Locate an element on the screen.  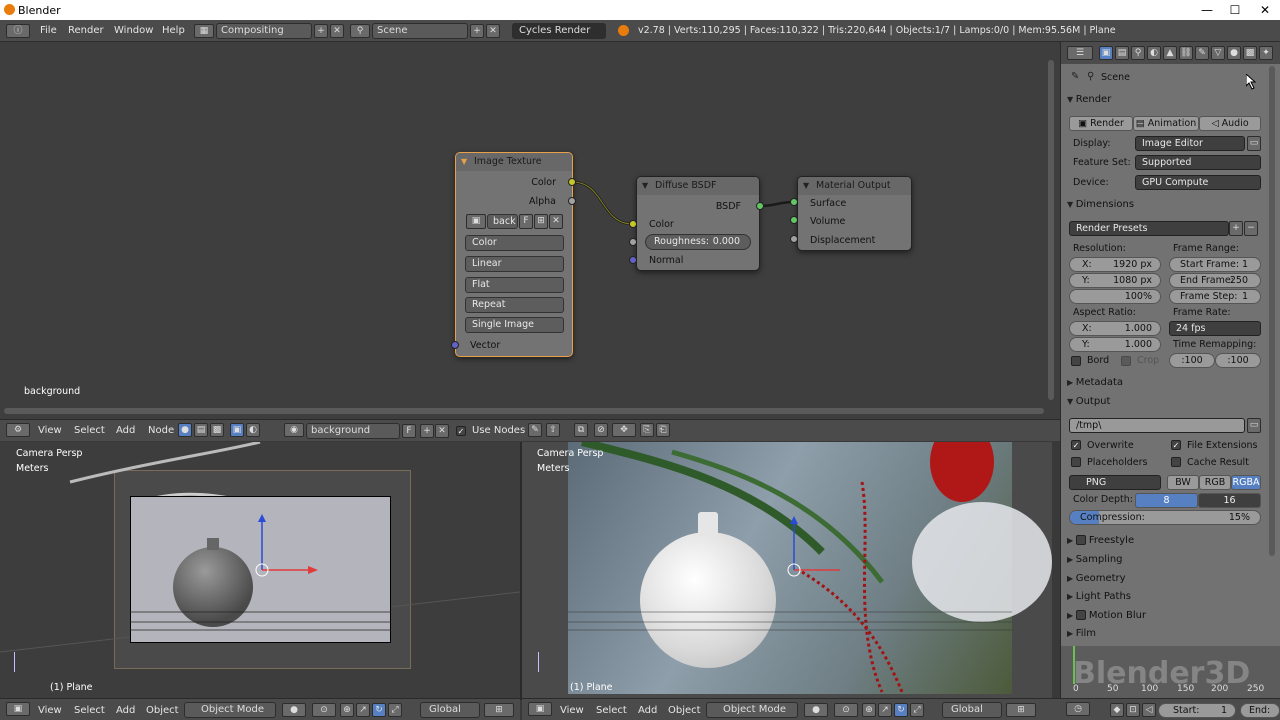
object-tab-icon: ▲ is located at coordinates (1170, 53).